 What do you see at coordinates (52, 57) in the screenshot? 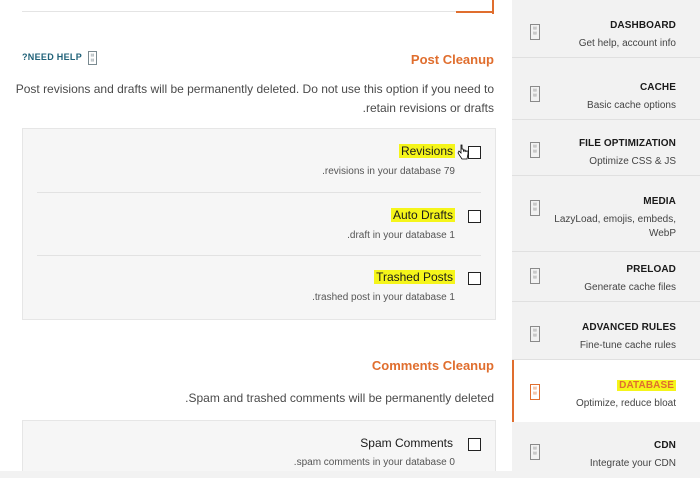
I see `need-help-link: ?NEED HELP` at bounding box center [52, 57].